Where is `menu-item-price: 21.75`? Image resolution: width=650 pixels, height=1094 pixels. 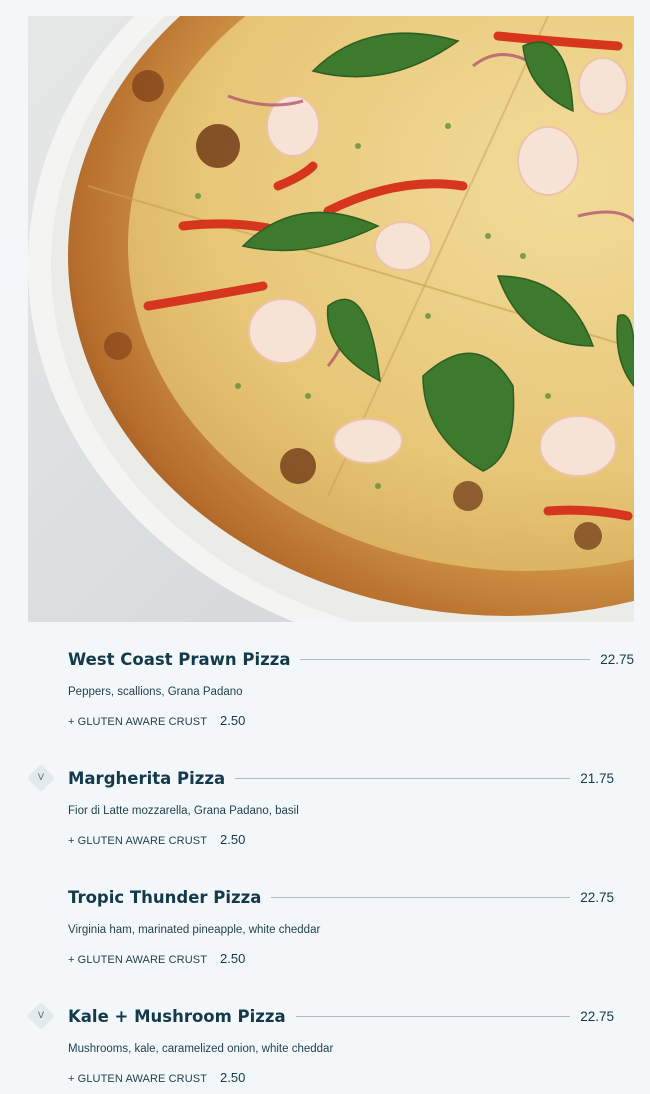 menu-item-price: 21.75 is located at coordinates (597, 778).